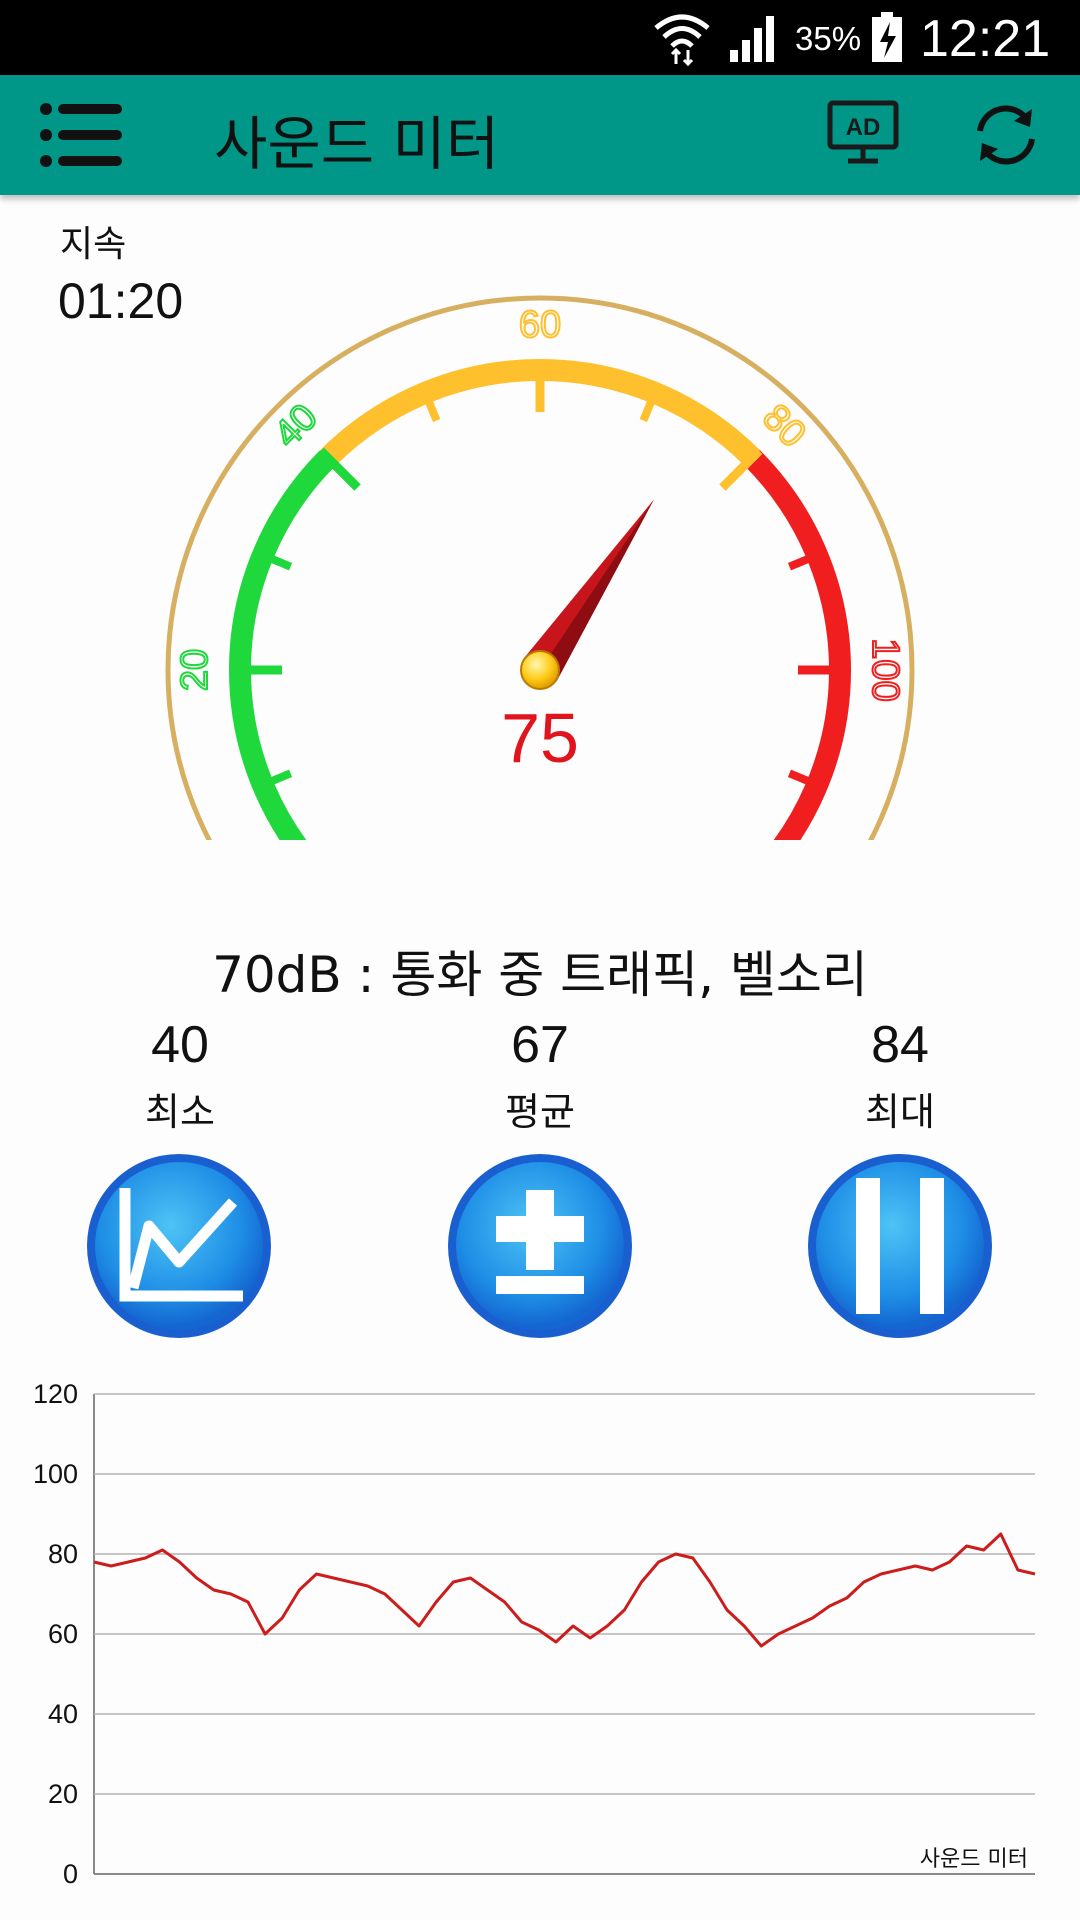 Image resolution: width=1080 pixels, height=1920 pixels. What do you see at coordinates (540, 975) in the screenshot?
I see `level-description: 70dB : 통화 중 트래픽, 벨소리` at bounding box center [540, 975].